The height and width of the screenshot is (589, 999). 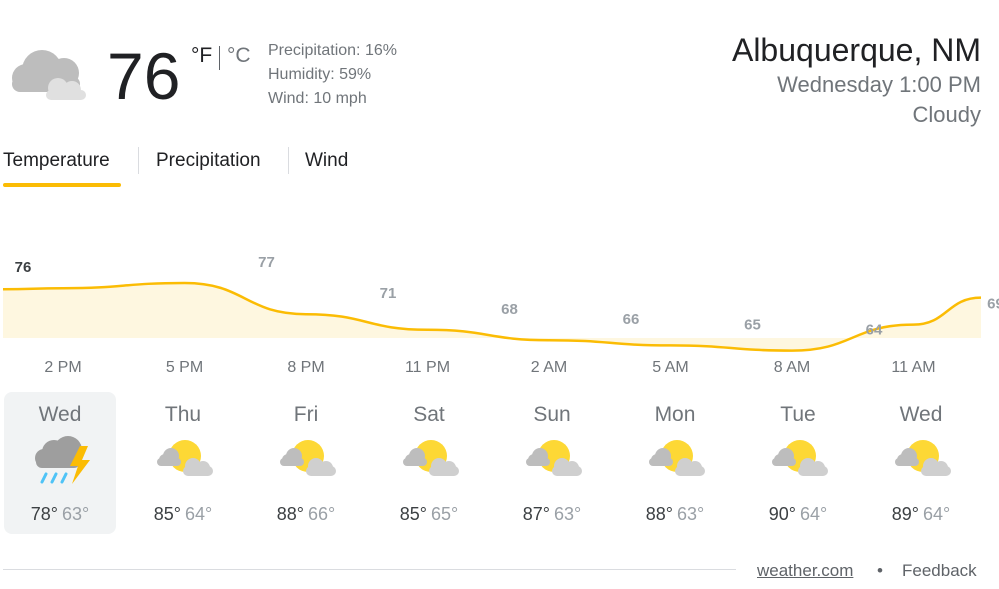 What do you see at coordinates (792, 367) in the screenshot?
I see `chart-time-label: 8 AM` at bounding box center [792, 367].